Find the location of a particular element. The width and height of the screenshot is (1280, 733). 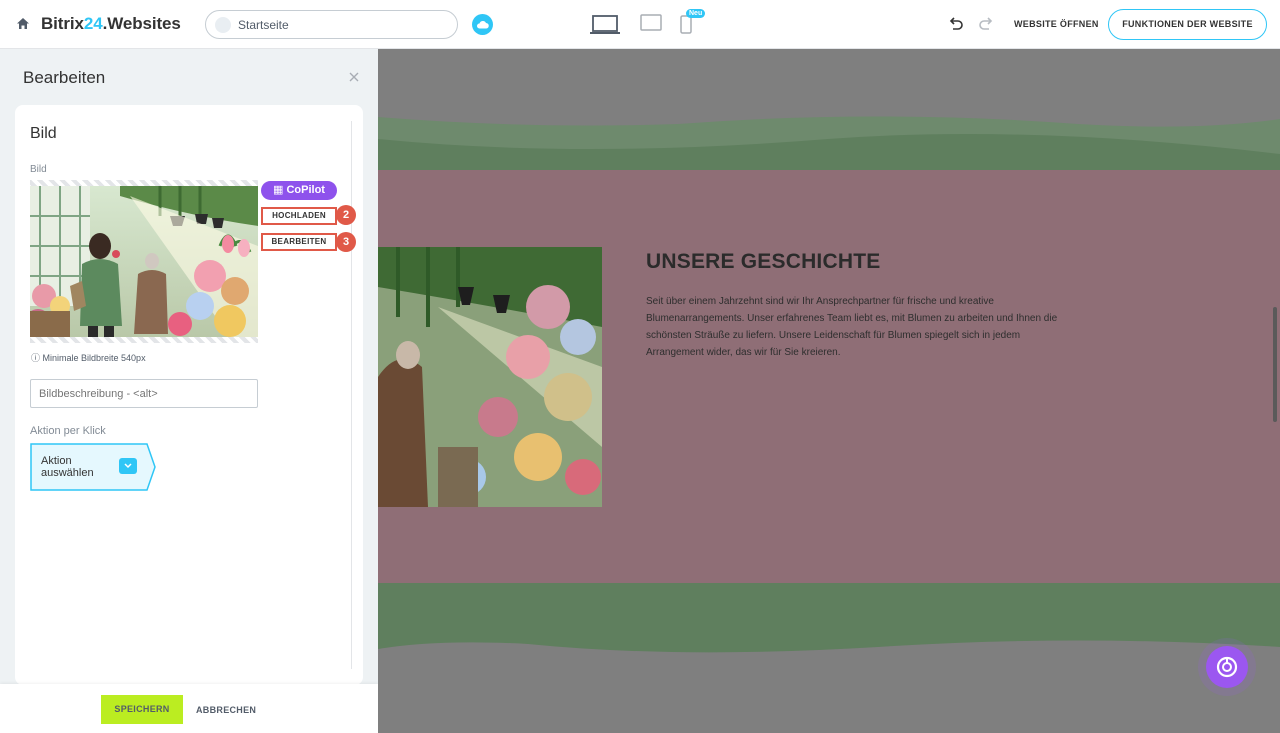

upload-button: HOCHLADEN is located at coordinates (299, 216).